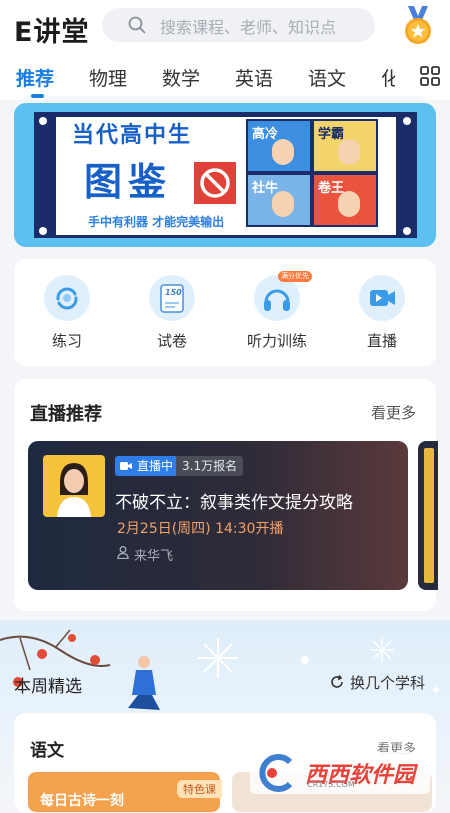 Image resolution: width=450 pixels, height=813 pixels. Describe the element at coordinates (128, 182) in the screenshot. I see `banner-title-line2: 图鉴` at that location.